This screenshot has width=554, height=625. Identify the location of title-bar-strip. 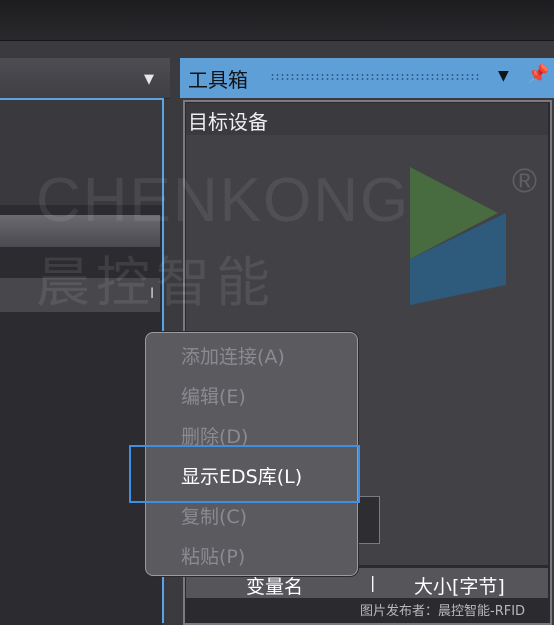
(277, 20).